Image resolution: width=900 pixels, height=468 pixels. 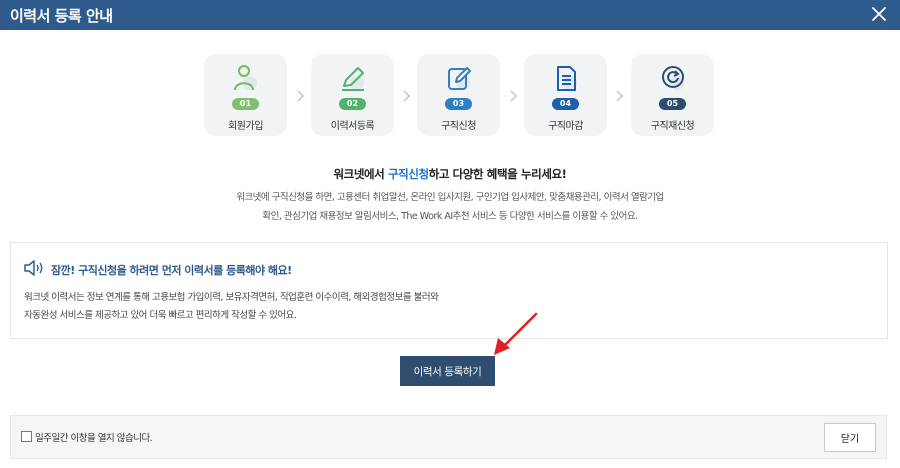 I want to click on step-signup: 01 회원가입, so click(x=245, y=95).